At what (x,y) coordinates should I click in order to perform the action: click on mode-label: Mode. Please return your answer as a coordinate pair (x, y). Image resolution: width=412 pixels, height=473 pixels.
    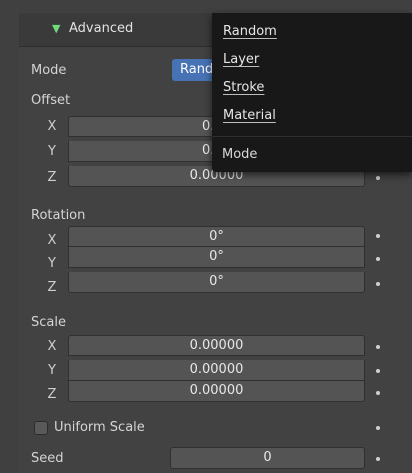
    Looking at the image, I should click on (49, 70).